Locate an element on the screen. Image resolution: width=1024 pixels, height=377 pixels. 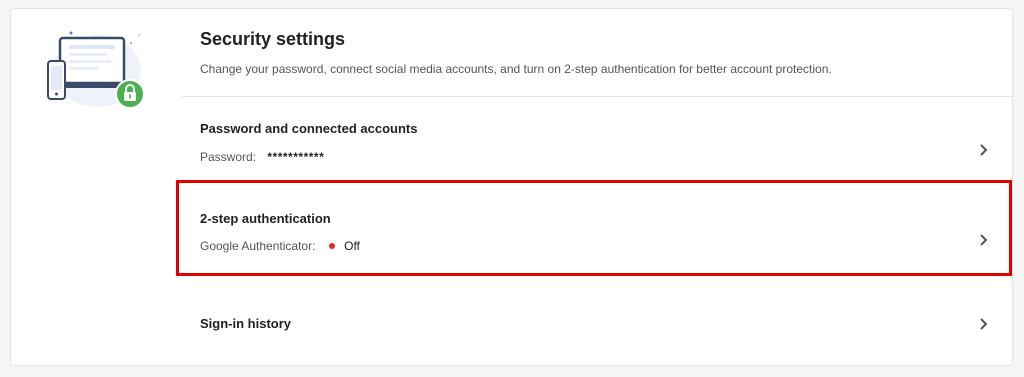
status-dot-icon is located at coordinates (331, 246).